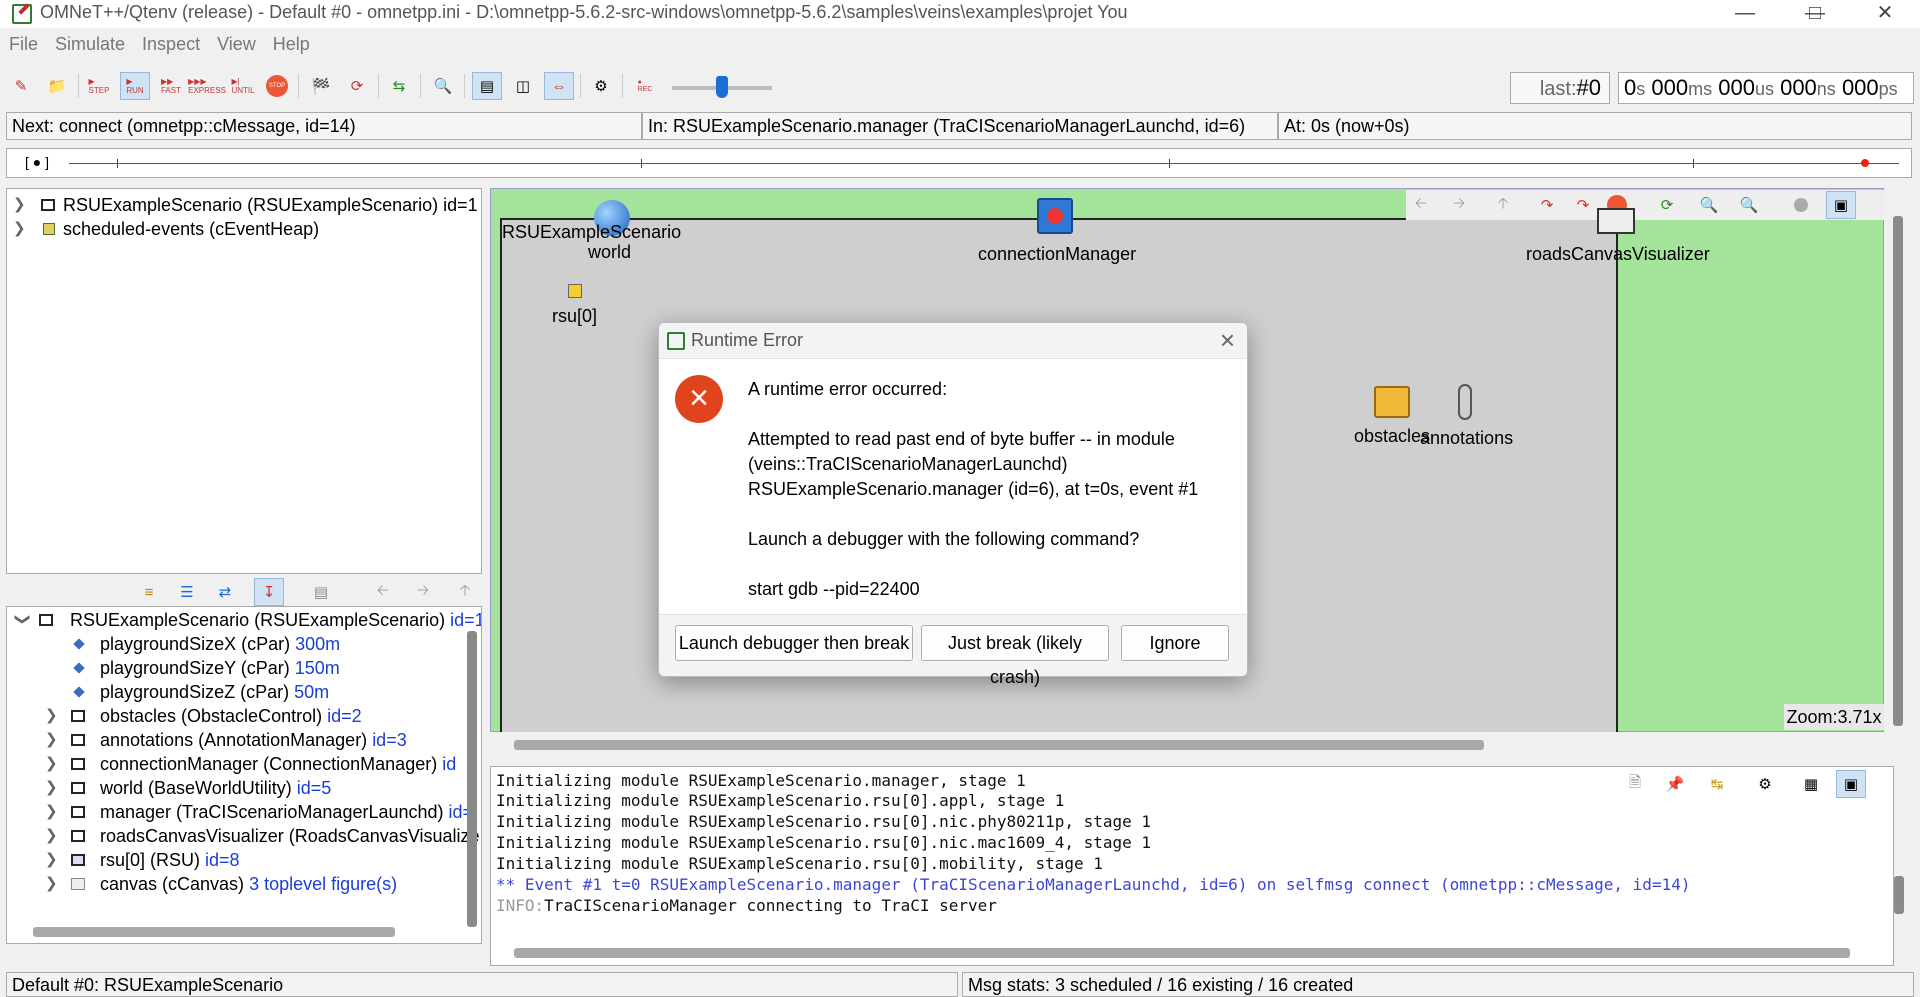  I want to click on just-break-button: Just break (likely crash), so click(1015, 656).